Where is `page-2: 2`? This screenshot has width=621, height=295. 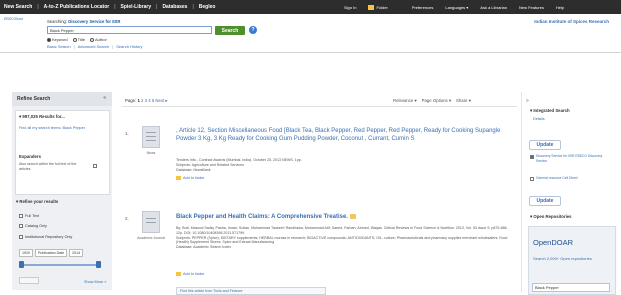
page-2: 2 is located at coordinates (142, 100).